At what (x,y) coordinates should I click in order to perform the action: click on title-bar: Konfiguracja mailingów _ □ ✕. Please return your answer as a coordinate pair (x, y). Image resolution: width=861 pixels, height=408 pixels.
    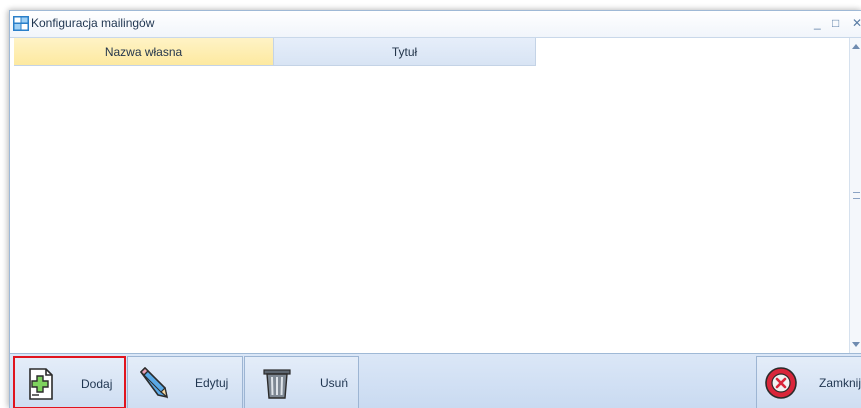
    Looking at the image, I should click on (435, 24).